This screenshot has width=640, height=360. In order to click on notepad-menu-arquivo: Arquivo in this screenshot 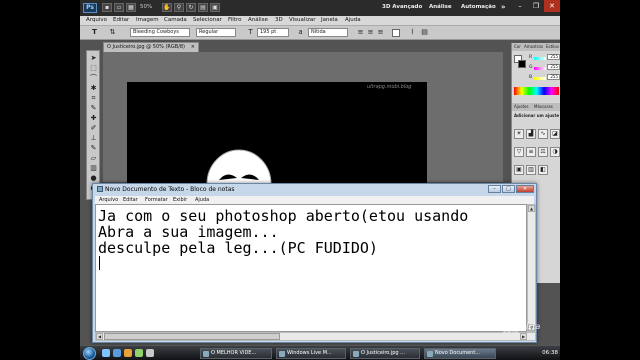, I will do `click(108, 200)`.